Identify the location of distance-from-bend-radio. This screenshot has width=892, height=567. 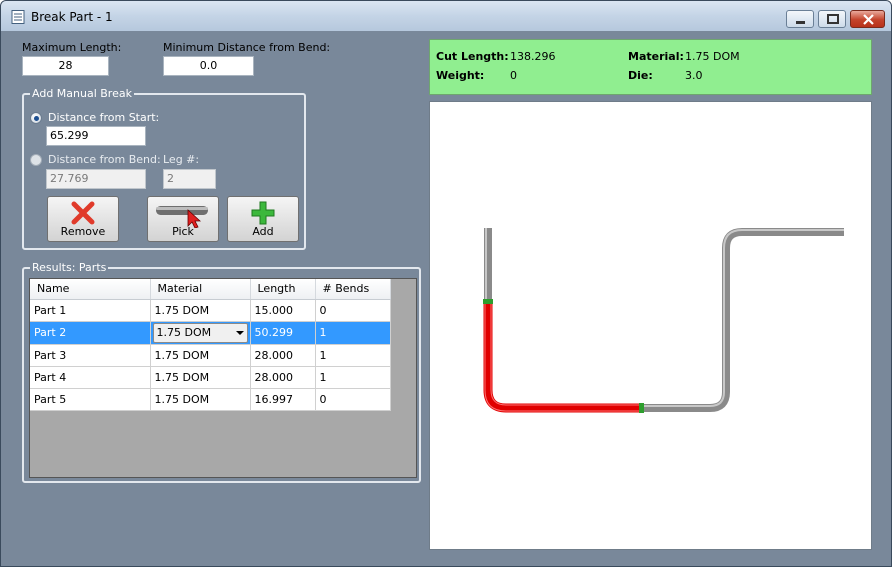
(36, 160).